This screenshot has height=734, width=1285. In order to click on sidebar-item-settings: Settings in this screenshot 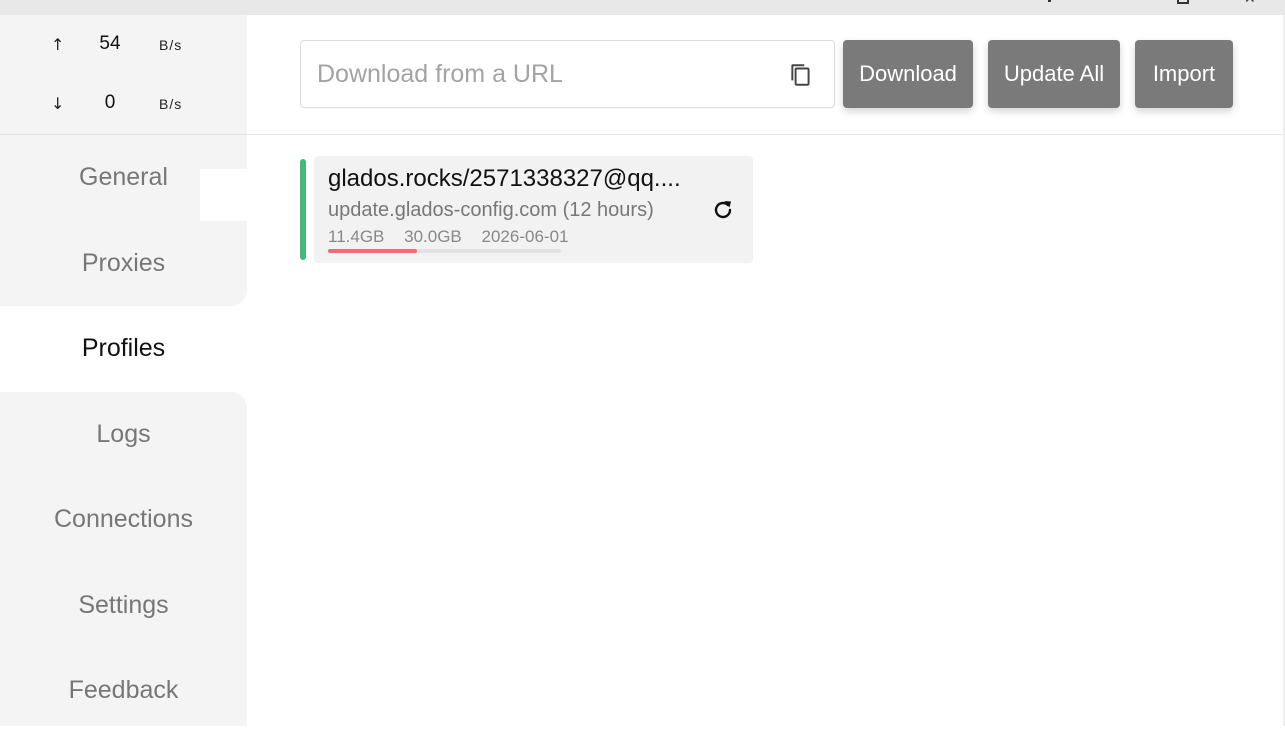, I will do `click(123, 606)`.